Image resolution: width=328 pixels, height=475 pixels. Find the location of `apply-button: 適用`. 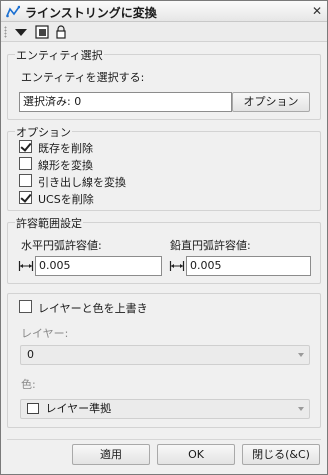

apply-button: 適用 is located at coordinates (111, 454).